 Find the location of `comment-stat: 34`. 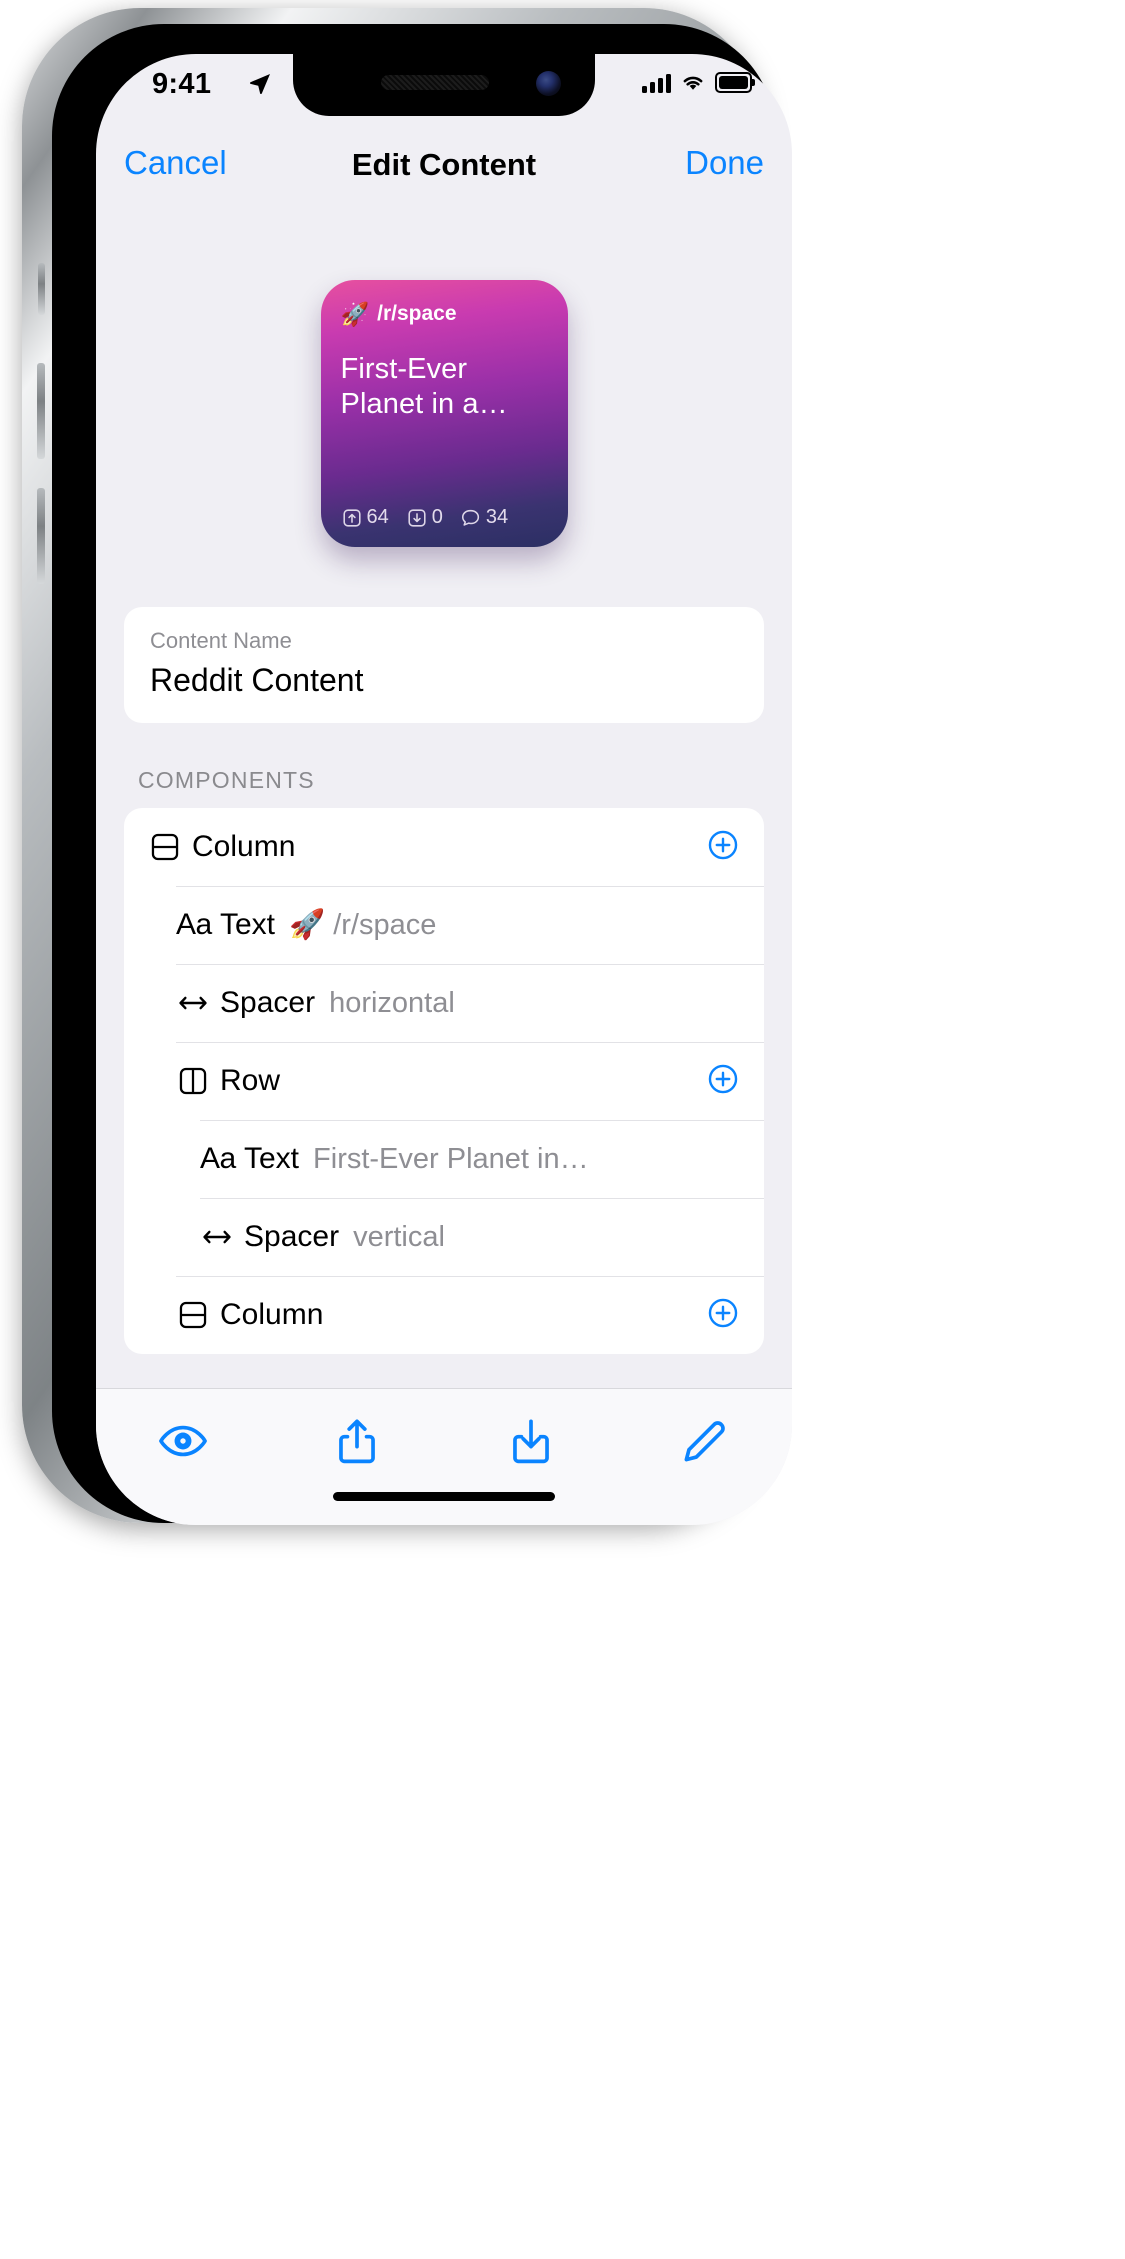

comment-stat: 34 is located at coordinates (484, 517).